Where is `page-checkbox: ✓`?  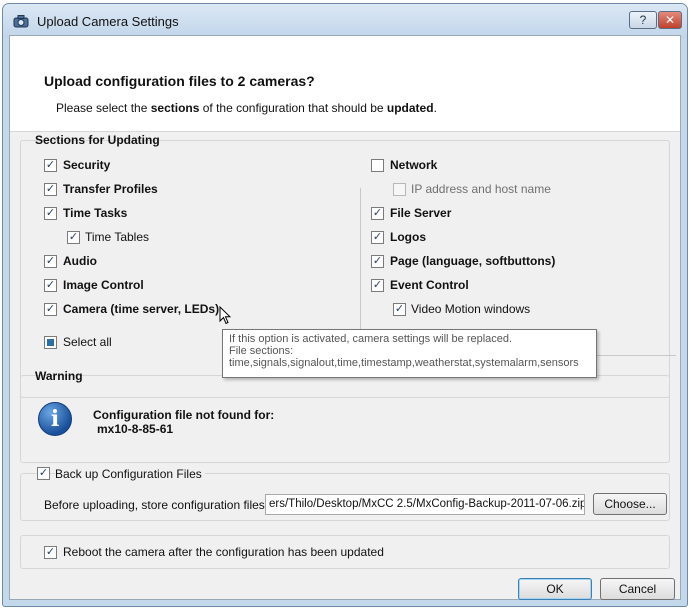 page-checkbox: ✓ is located at coordinates (377, 261).